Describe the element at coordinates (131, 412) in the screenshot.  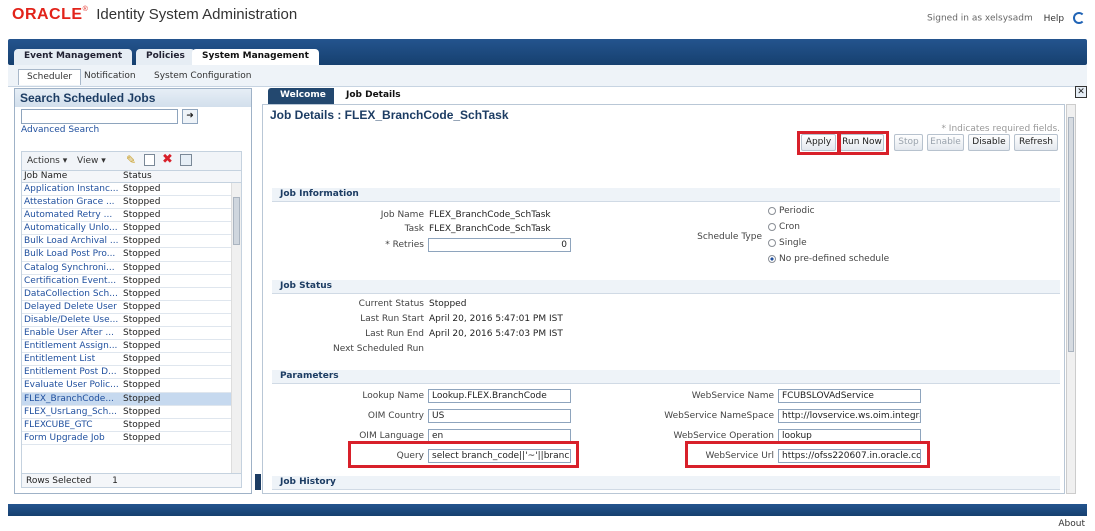
I see `table-row: FLEX_UsrLang_Sch... Stopped` at that location.